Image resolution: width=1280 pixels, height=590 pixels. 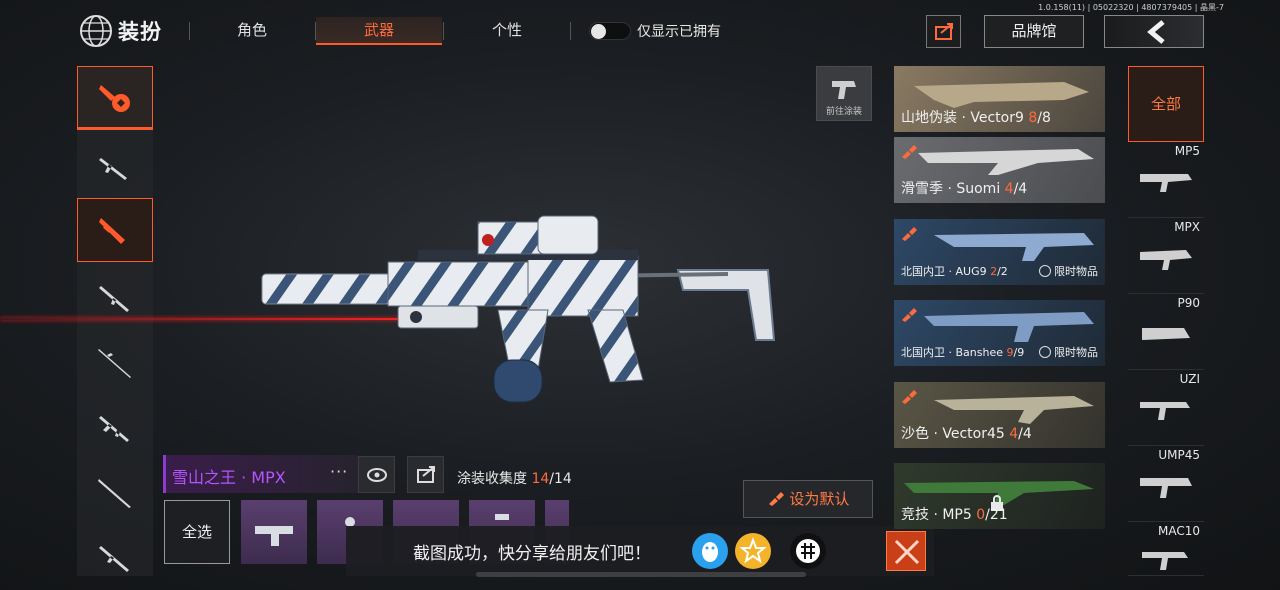 I want to click on close-icon, so click(x=907, y=552).